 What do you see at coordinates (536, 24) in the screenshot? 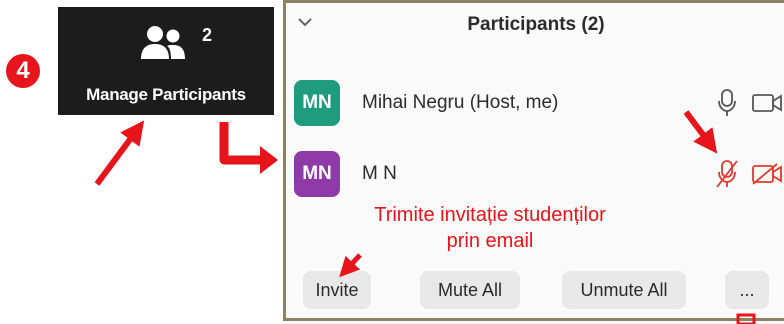
I see `panel-title: Participants (2)` at bounding box center [536, 24].